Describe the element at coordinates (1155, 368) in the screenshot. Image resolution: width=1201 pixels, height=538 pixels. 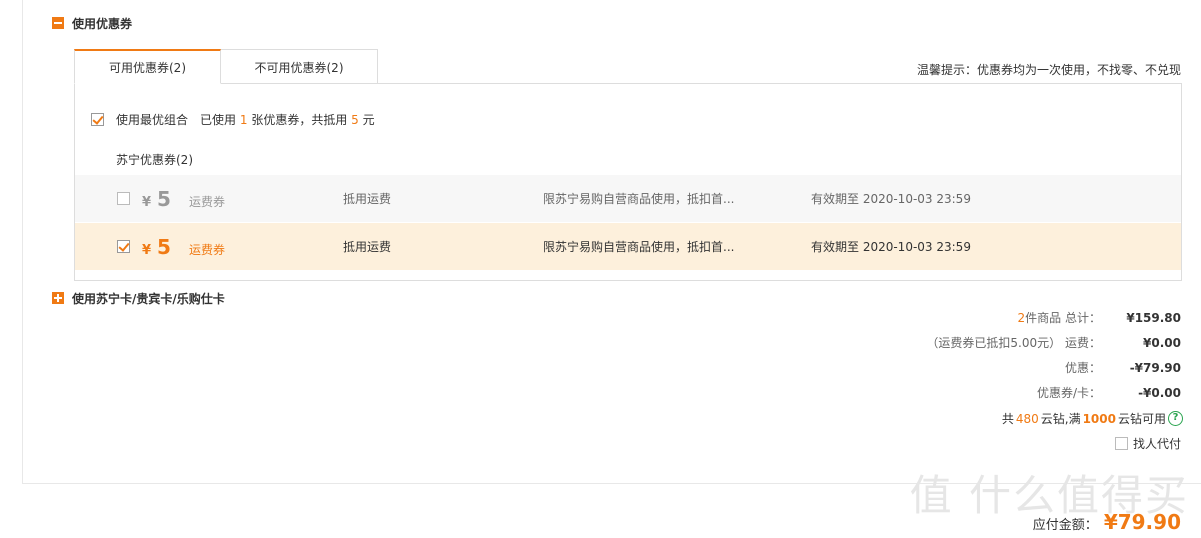
I see `discount-value: -¥79.90` at that location.